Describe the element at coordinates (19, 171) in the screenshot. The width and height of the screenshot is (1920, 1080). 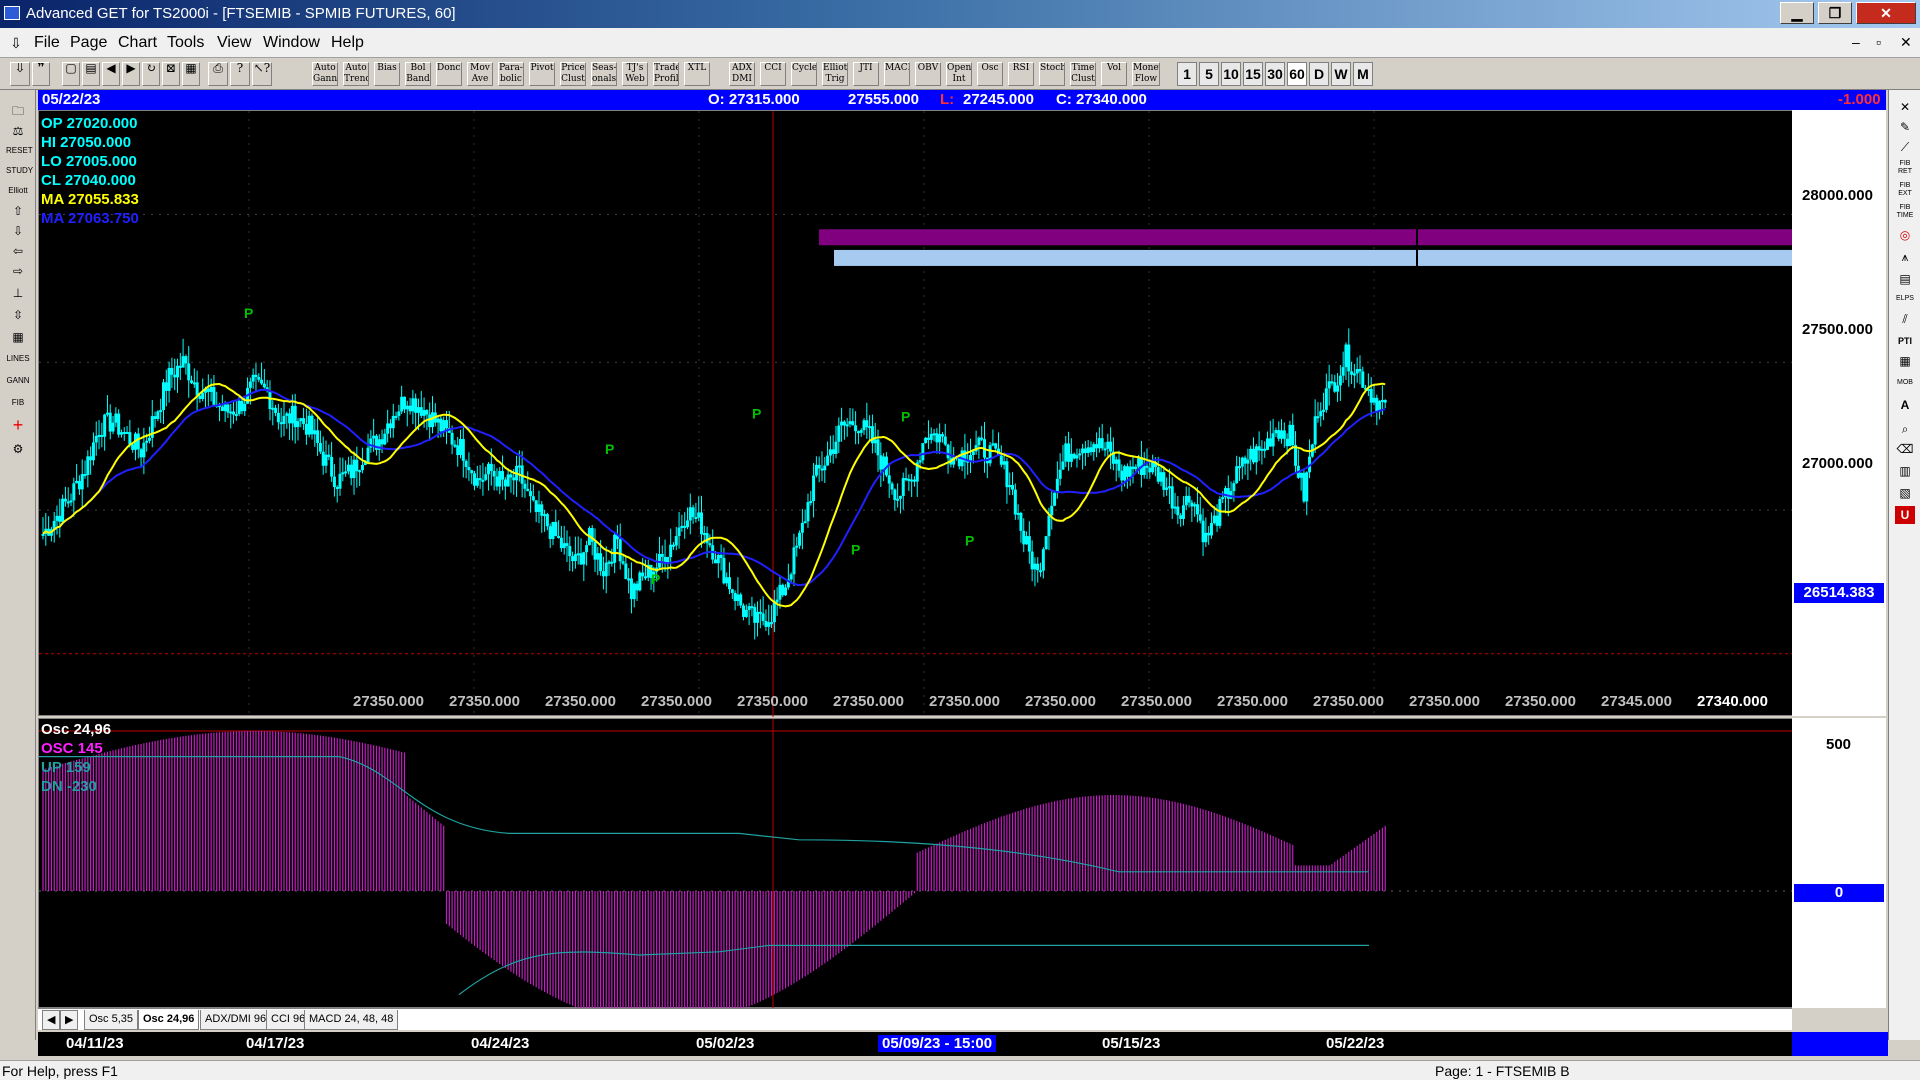
I see `study-icon: STUDY` at that location.